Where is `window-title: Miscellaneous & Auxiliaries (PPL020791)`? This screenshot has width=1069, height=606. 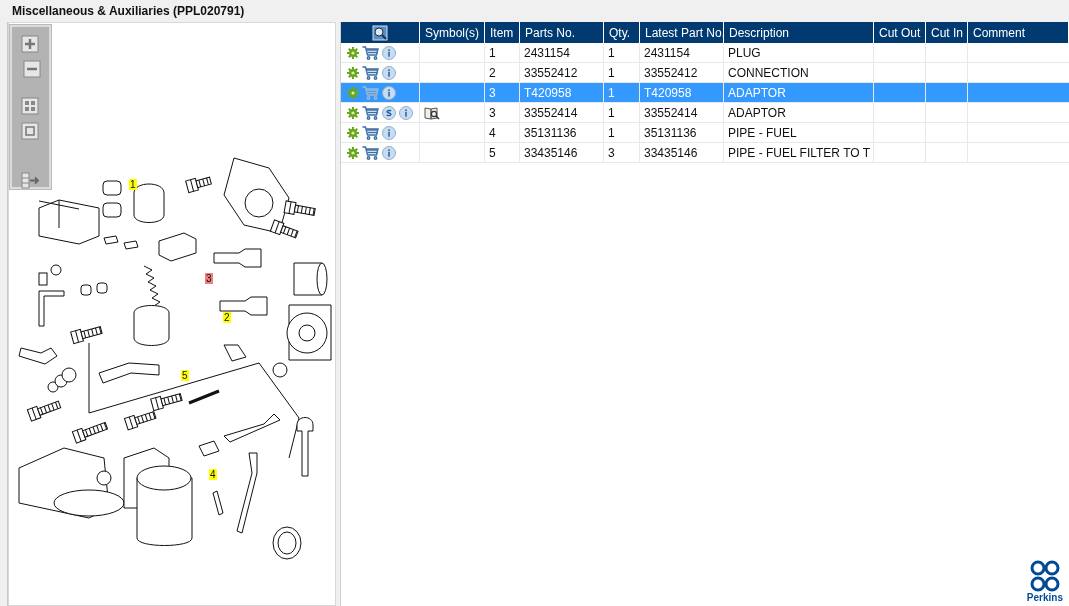
window-title: Miscellaneous & Auxiliaries (PPL020791) is located at coordinates (128, 11).